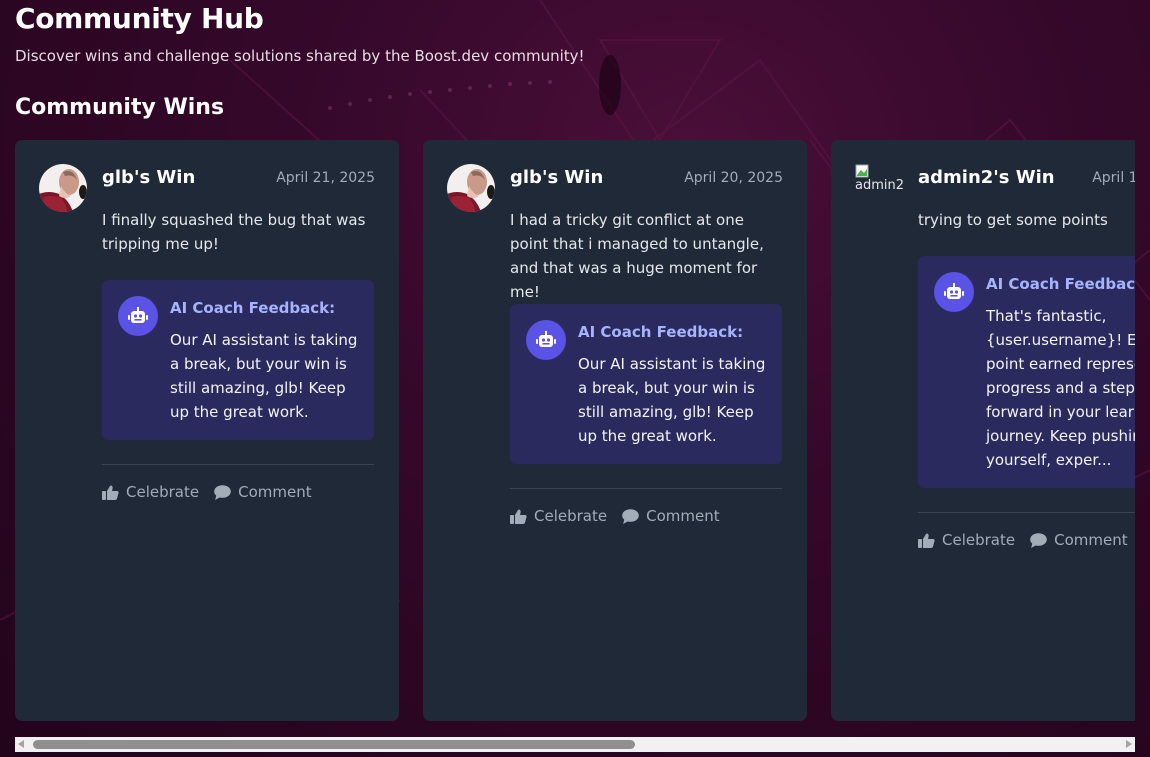 Image resolution: width=1150 pixels, height=757 pixels. What do you see at coordinates (1113, 178) in the screenshot?
I see `win-date: April 19, 2025` at bounding box center [1113, 178].